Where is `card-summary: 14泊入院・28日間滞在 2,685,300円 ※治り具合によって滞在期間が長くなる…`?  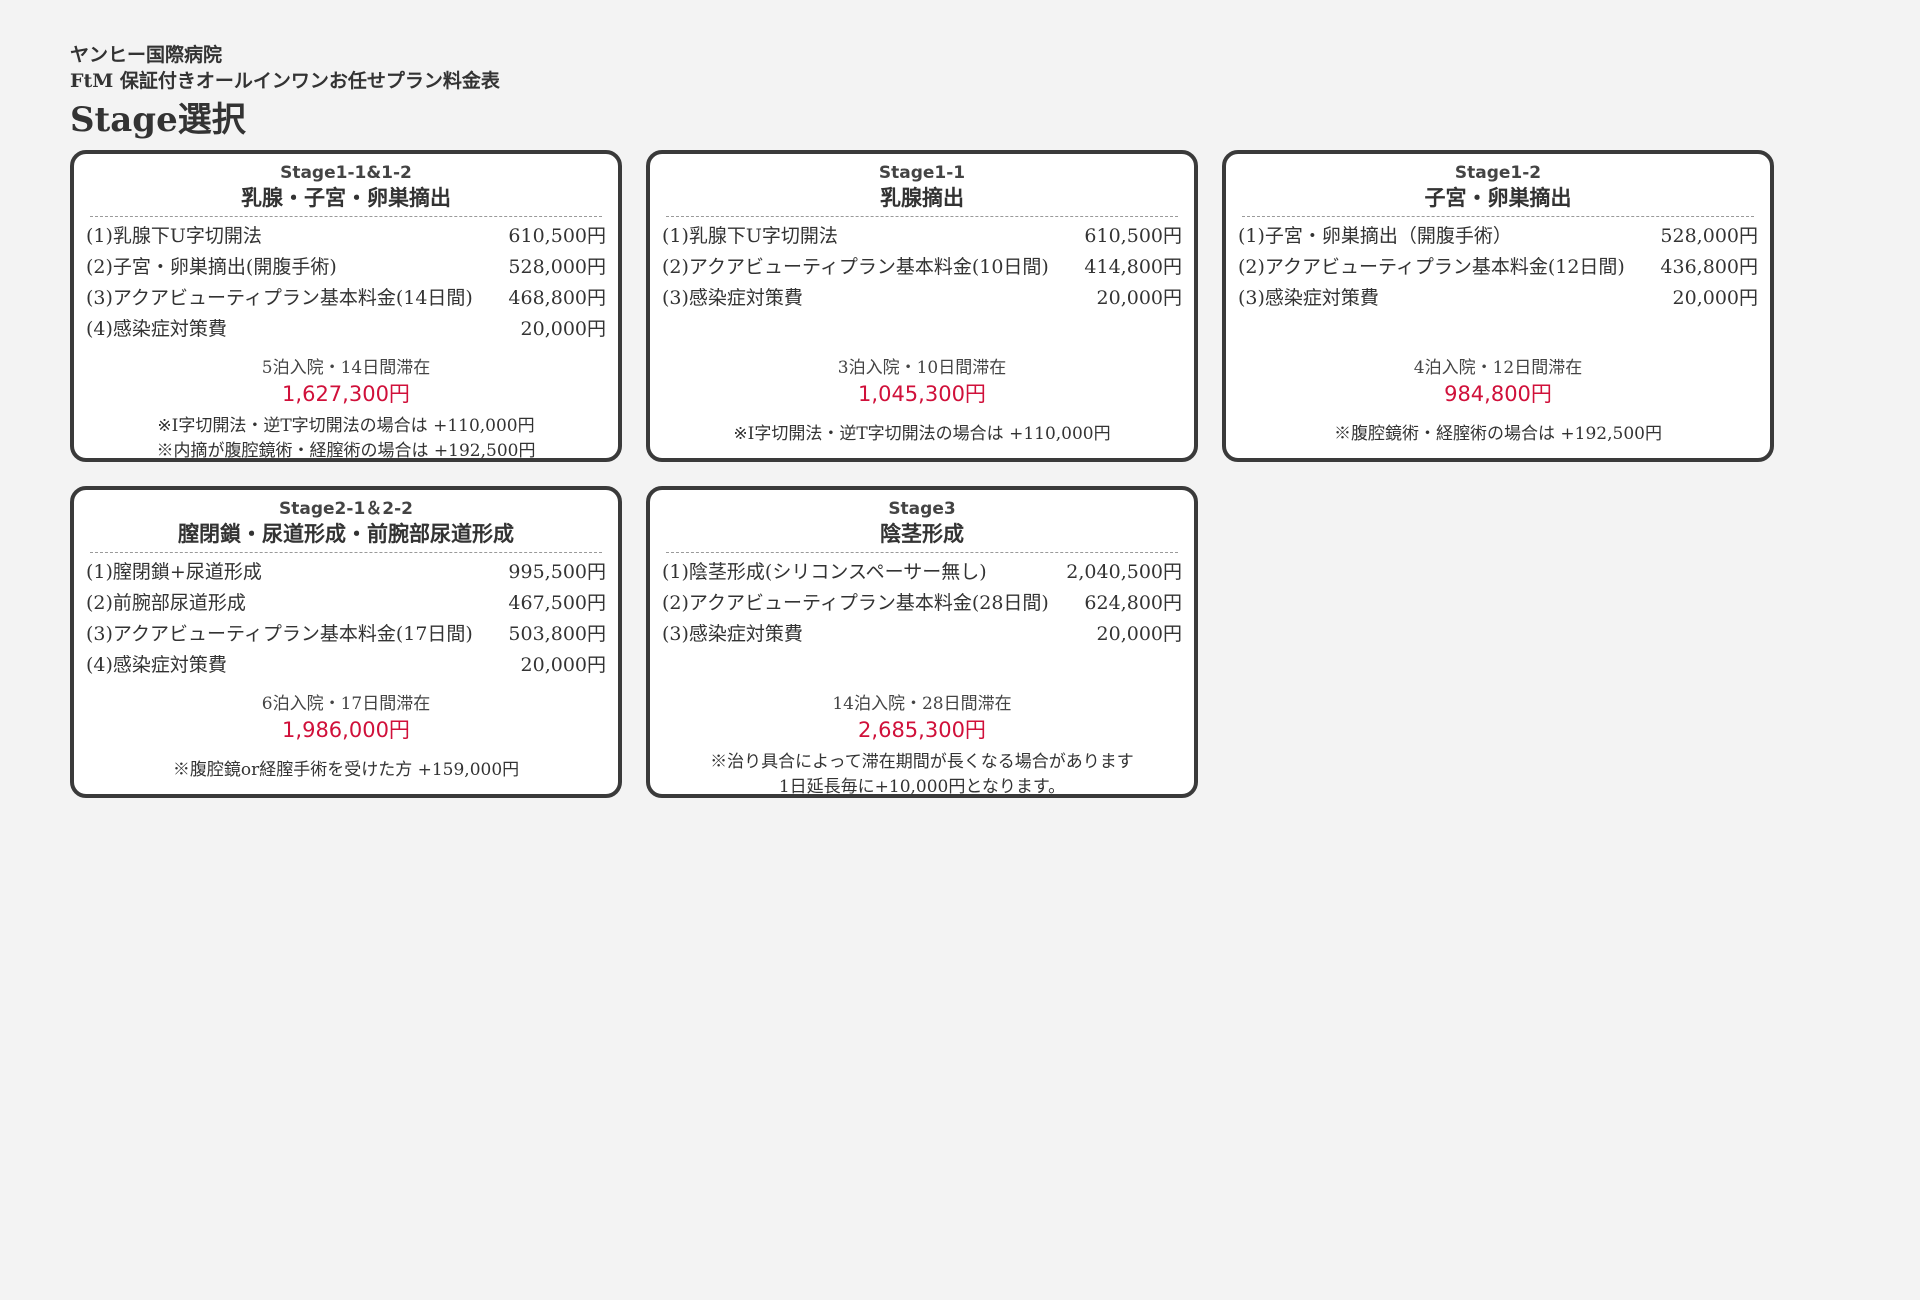 card-summary: 14泊入院・28日間滞在 2,685,300円 ※治り具合によって滞在期間が長くなる… is located at coordinates (922, 746).